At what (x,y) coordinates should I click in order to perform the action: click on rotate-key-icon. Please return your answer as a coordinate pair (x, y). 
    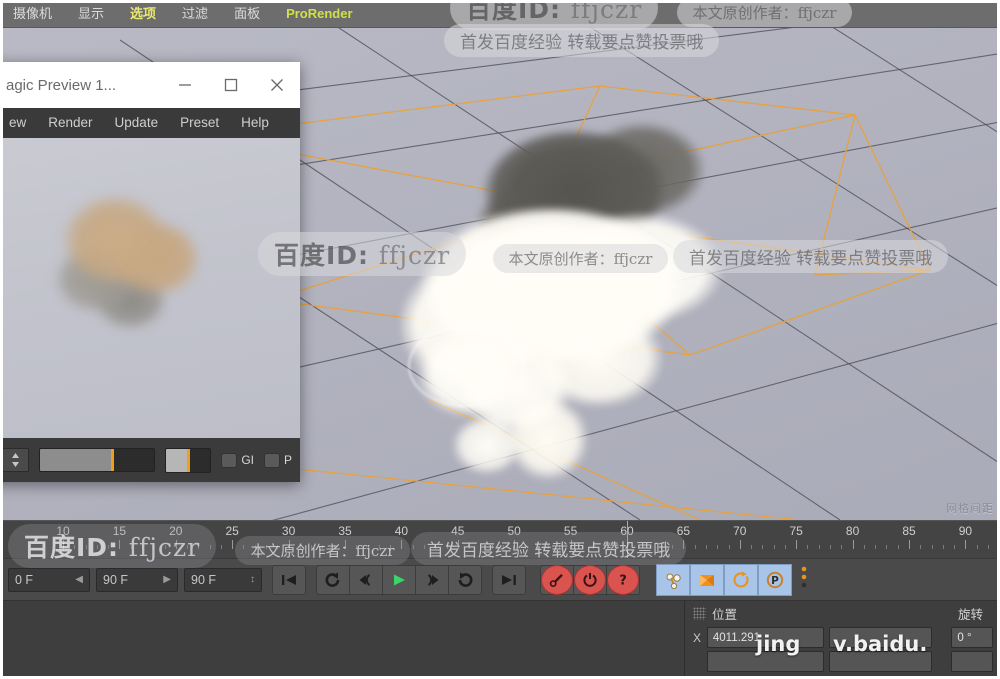
    Looking at the image, I should click on (590, 579).